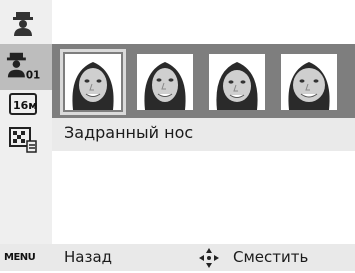 Image resolution: width=355 pixels, height=273 pixels. Describe the element at coordinates (23, 24) in the screenshot. I see `face-retouch-icon` at that location.